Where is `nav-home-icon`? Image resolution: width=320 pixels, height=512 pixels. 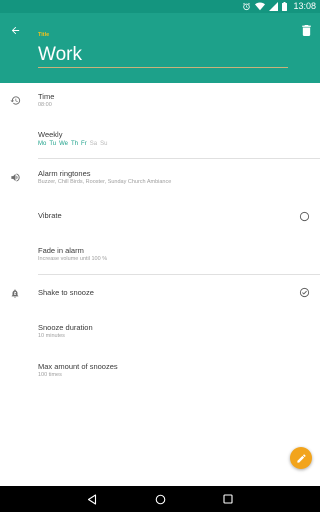 nav-home-icon is located at coordinates (160, 499).